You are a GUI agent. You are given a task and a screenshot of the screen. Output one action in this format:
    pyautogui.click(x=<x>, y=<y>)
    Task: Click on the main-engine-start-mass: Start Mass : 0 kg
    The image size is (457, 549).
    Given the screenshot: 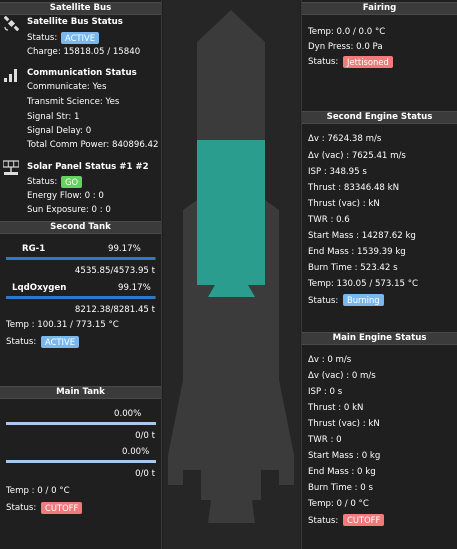 What is the action you would take?
    pyautogui.click(x=344, y=456)
    